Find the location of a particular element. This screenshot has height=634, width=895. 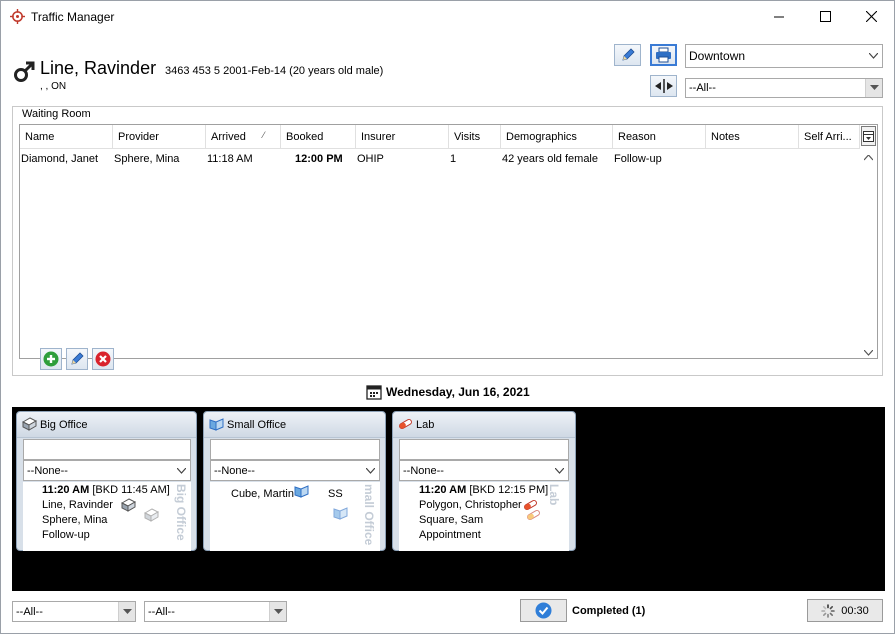

scroll-up-icon is located at coordinates (868, 158).